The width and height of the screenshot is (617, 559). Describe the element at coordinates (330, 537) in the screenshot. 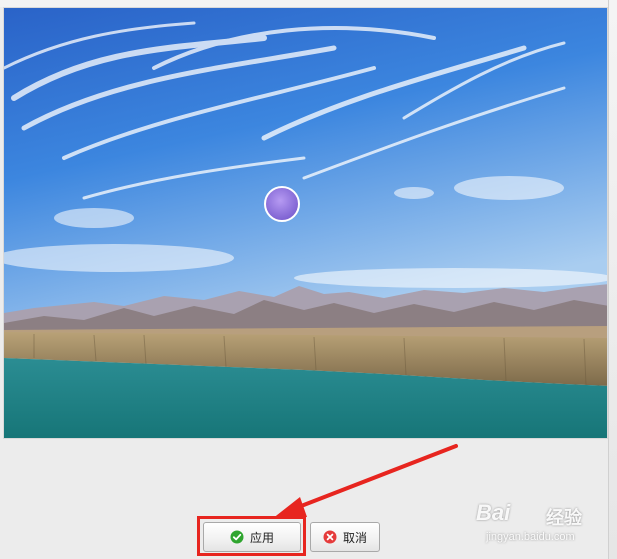

I see `x-circle-icon` at that location.